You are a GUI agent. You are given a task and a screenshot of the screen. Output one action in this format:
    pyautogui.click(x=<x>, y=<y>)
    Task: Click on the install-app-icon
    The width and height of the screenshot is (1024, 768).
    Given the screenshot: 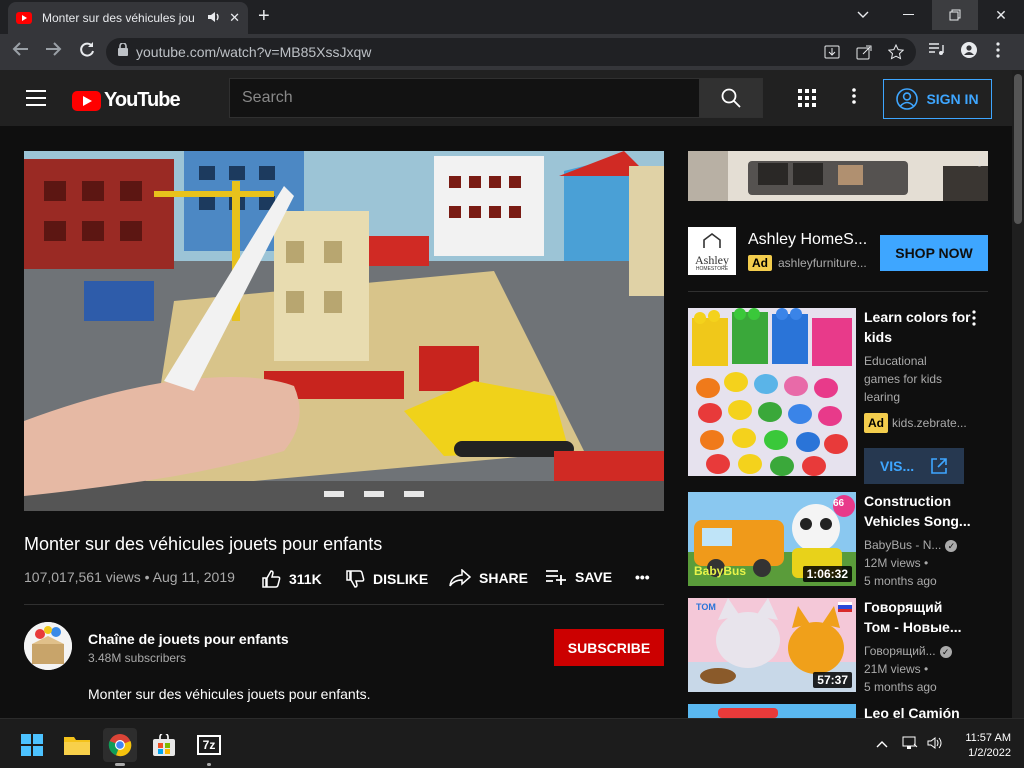 What is the action you would take?
    pyautogui.click(x=832, y=53)
    